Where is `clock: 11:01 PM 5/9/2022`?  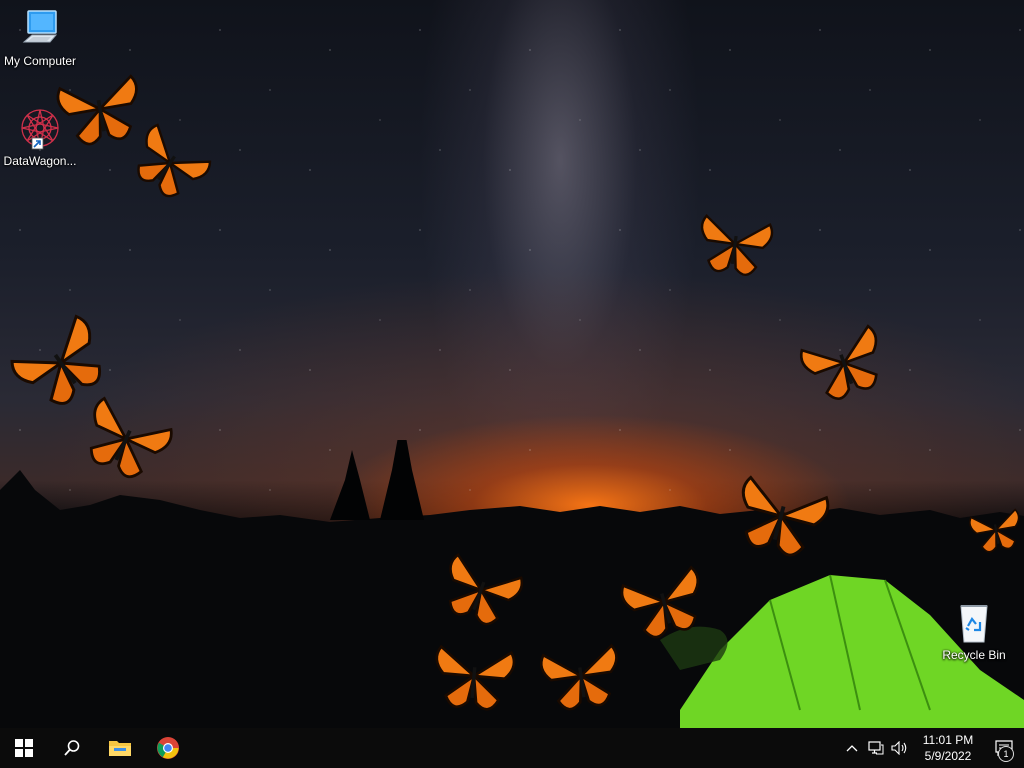
clock: 11:01 PM 5/9/2022 is located at coordinates (948, 748).